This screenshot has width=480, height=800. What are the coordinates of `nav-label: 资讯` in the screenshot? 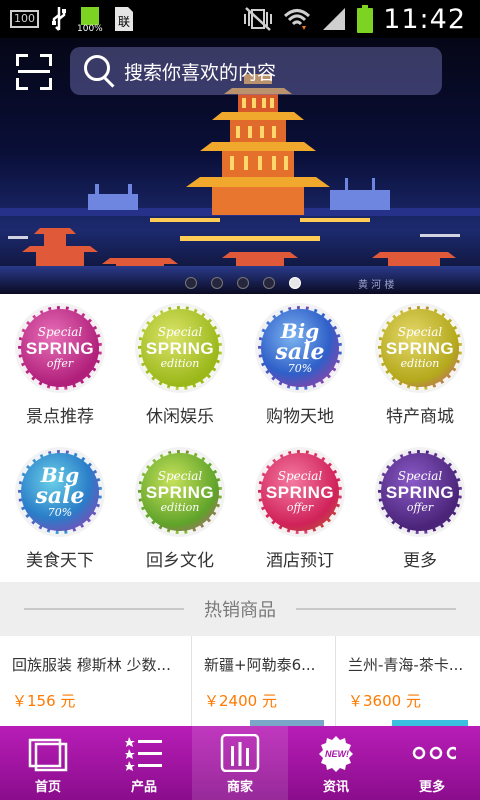 It's located at (335, 787).